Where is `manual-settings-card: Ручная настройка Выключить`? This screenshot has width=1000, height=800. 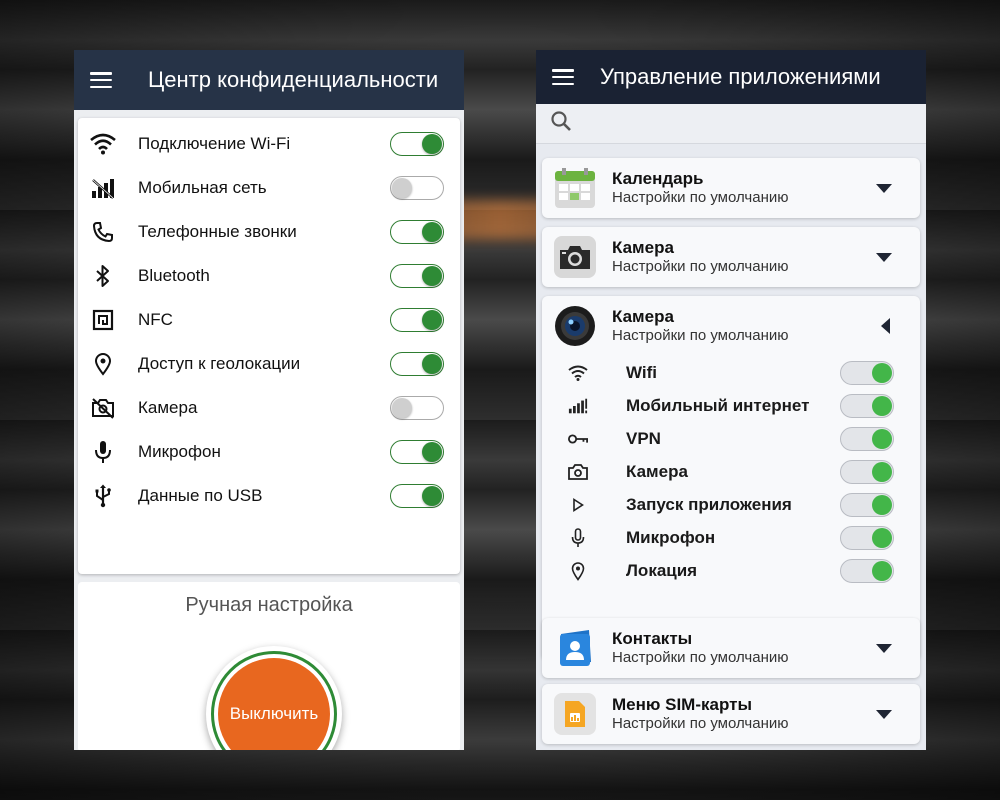 manual-settings-card: Ручная настройка Выключить is located at coordinates (269, 666).